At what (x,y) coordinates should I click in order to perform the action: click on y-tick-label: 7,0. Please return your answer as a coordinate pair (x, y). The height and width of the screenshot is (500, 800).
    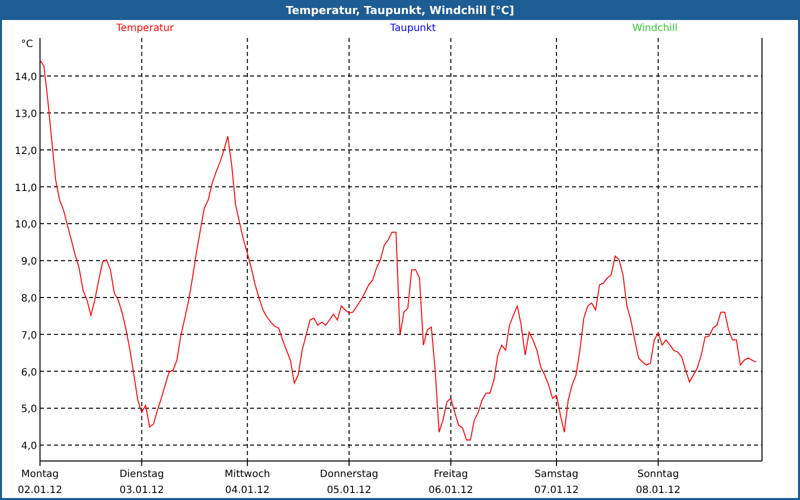
    Looking at the image, I should click on (29, 336).